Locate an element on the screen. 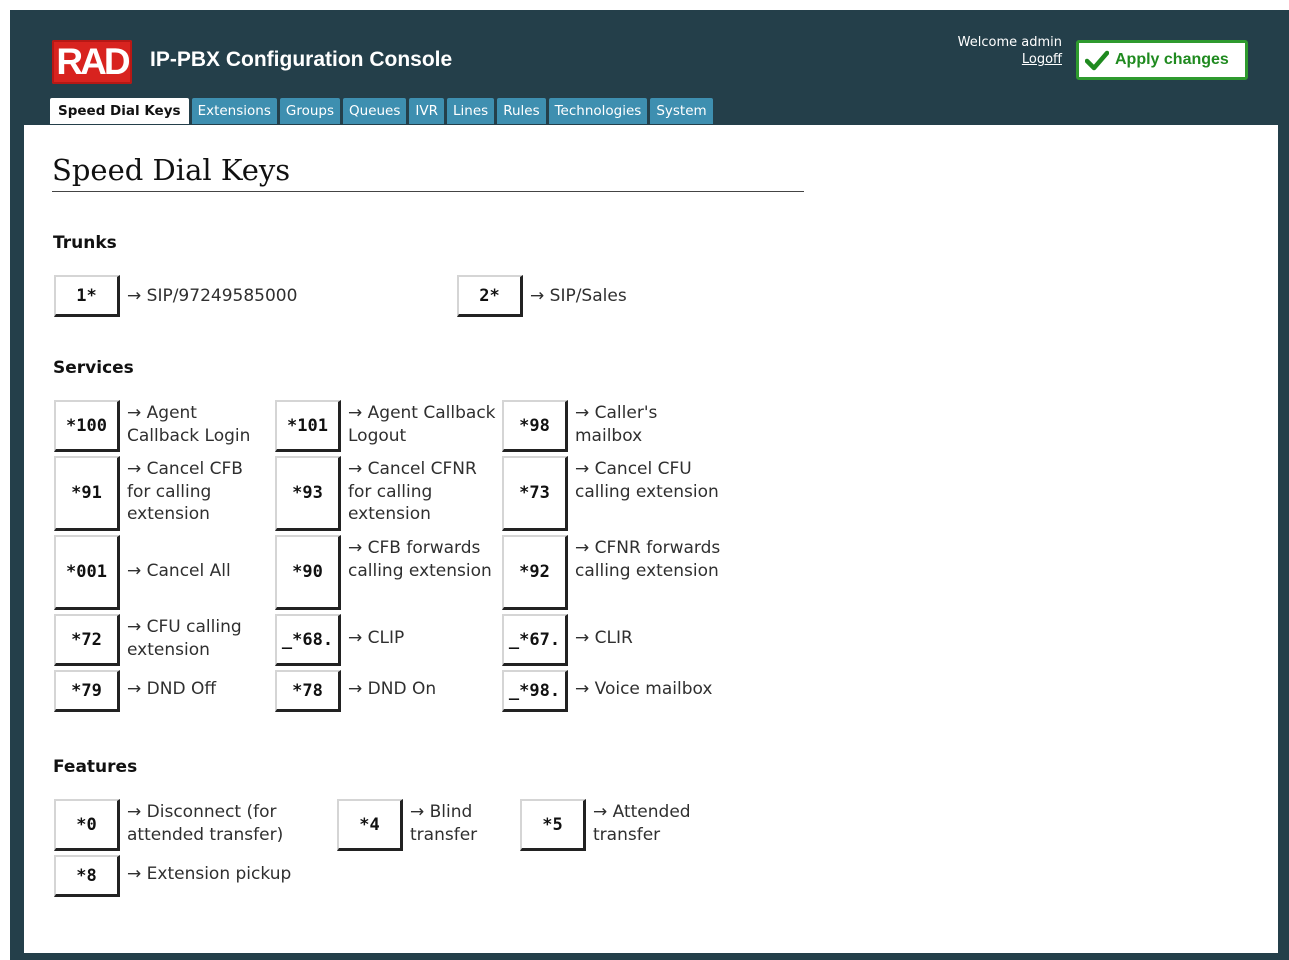 The width and height of the screenshot is (1289, 960). speed-dial-entry: *73 → Cancel CFU calling extension is located at coordinates (613, 493).